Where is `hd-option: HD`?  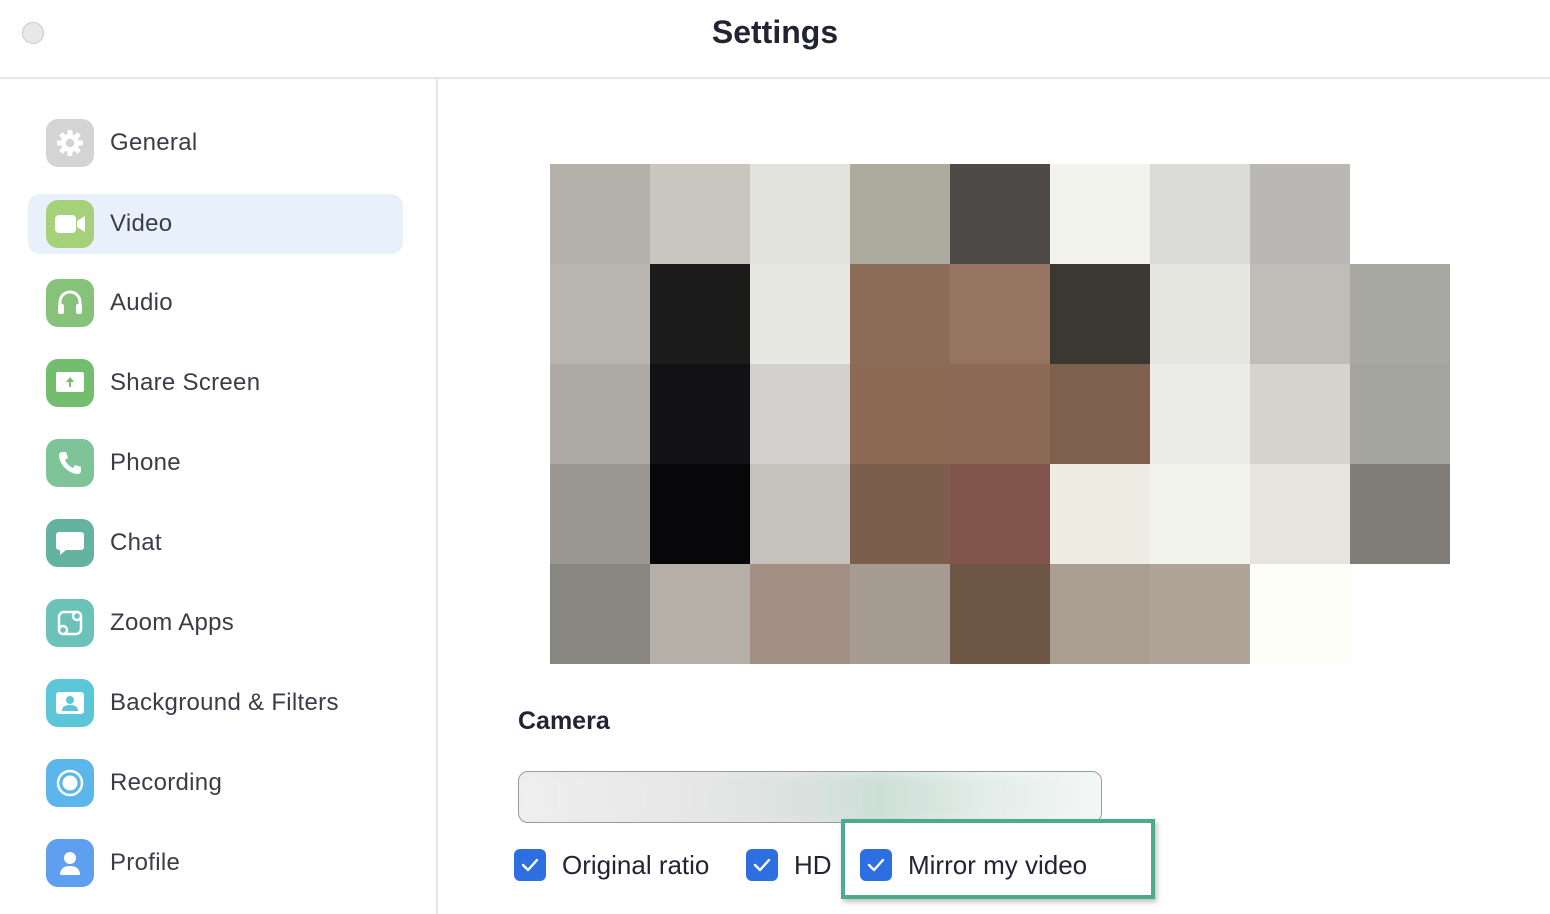
hd-option: HD is located at coordinates (789, 865).